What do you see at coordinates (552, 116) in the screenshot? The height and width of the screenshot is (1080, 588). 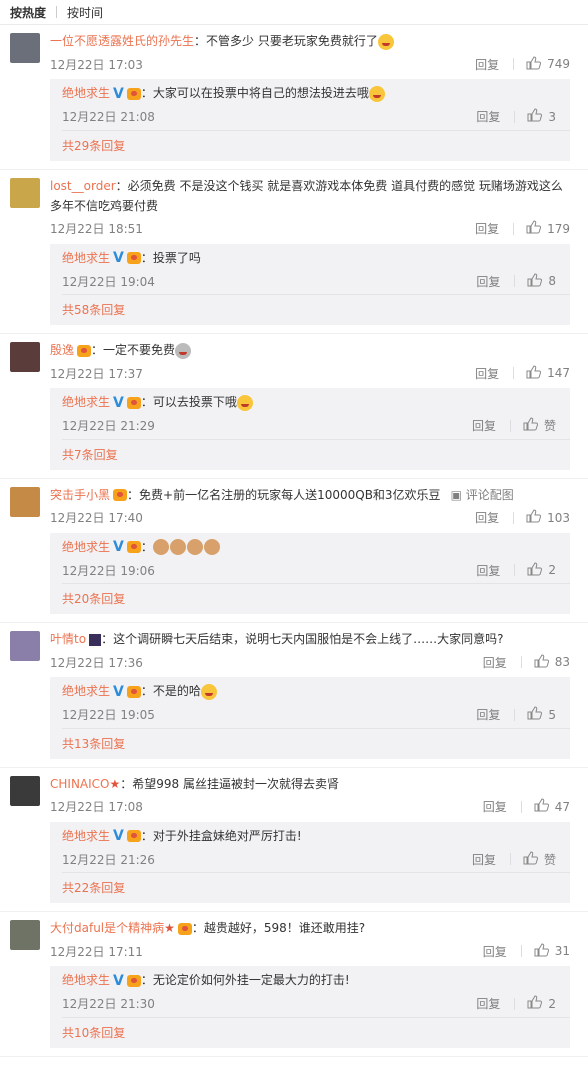 I see `like-count: 3` at bounding box center [552, 116].